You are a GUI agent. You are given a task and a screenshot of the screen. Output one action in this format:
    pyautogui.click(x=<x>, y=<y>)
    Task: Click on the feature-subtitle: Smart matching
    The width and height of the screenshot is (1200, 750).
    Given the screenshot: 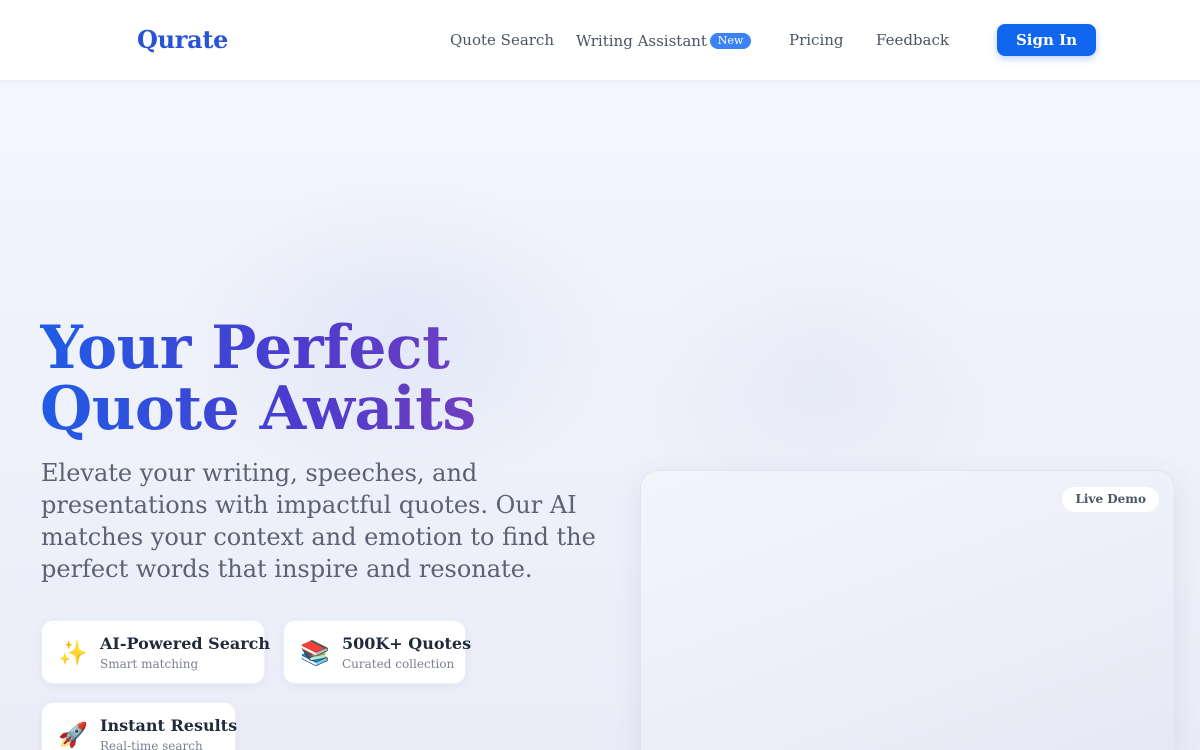 What is the action you would take?
    pyautogui.click(x=149, y=664)
    